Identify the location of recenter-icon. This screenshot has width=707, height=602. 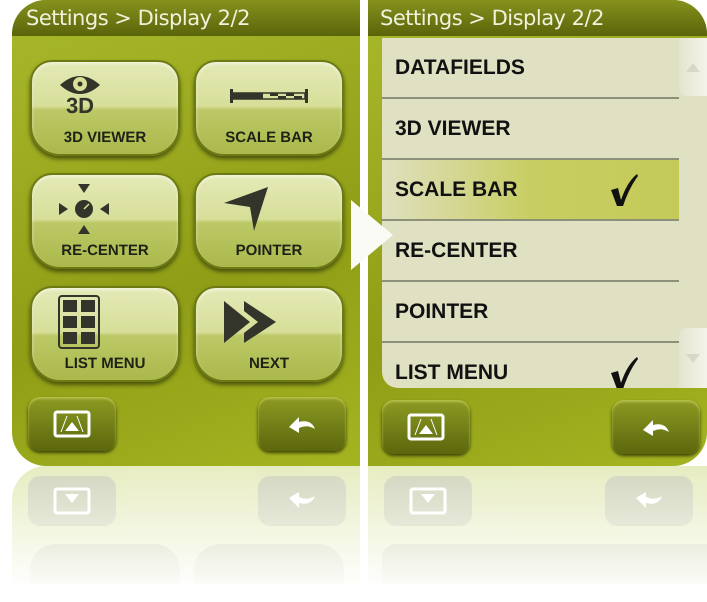
(84, 208).